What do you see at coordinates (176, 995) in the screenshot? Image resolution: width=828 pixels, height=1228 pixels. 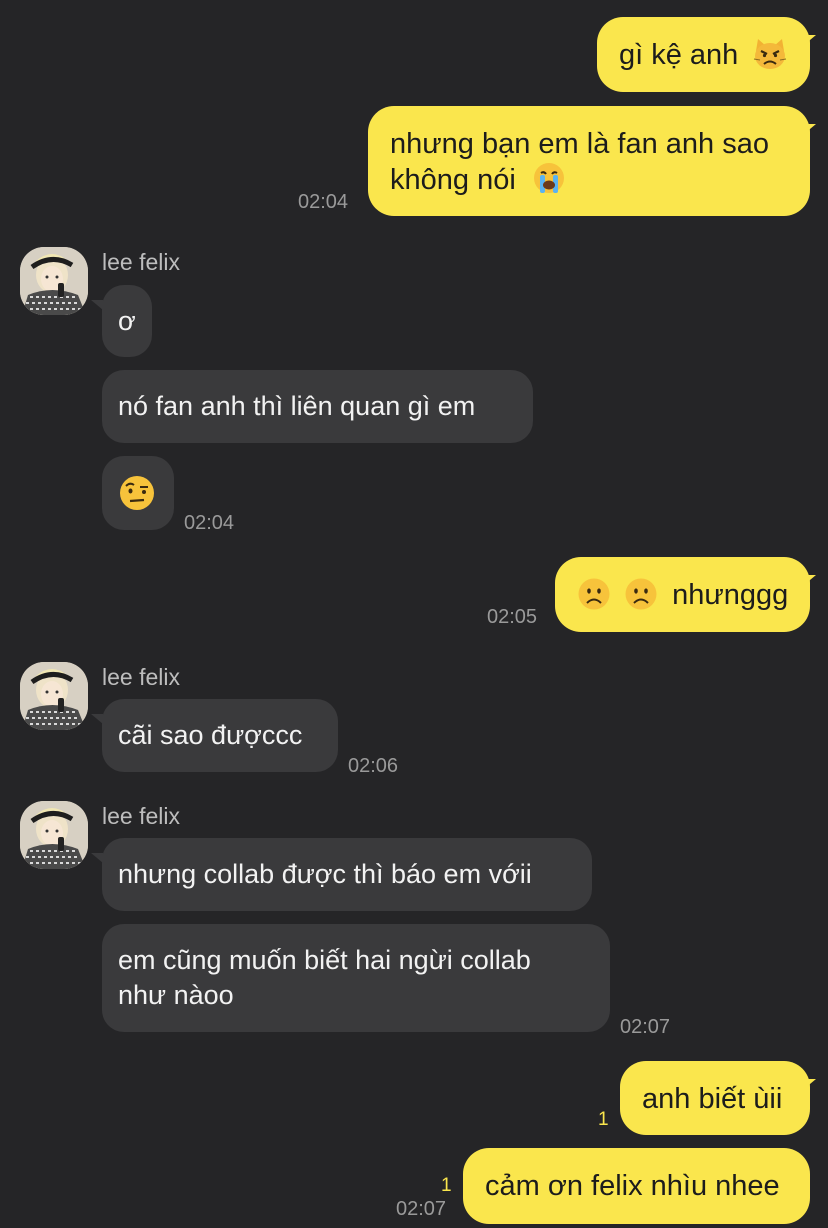 I see `message-text: như nàoo` at bounding box center [176, 995].